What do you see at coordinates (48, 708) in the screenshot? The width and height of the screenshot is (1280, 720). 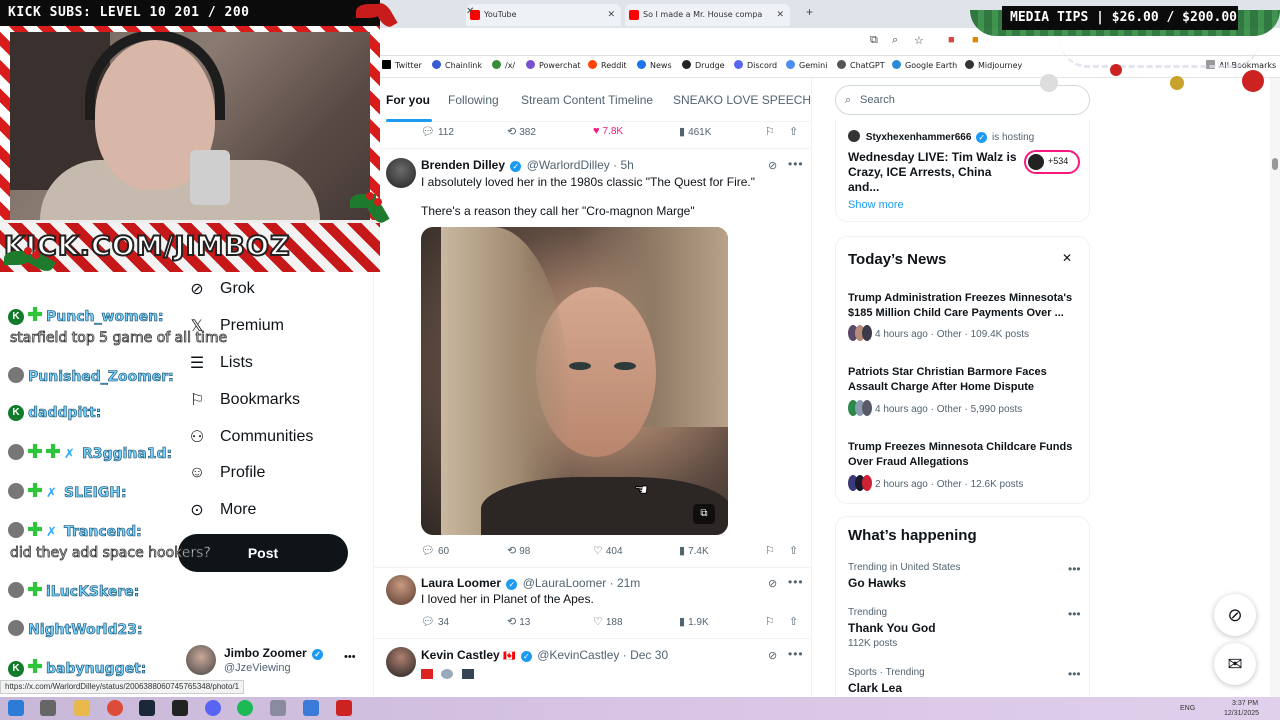 I see `task-view-icon` at bounding box center [48, 708].